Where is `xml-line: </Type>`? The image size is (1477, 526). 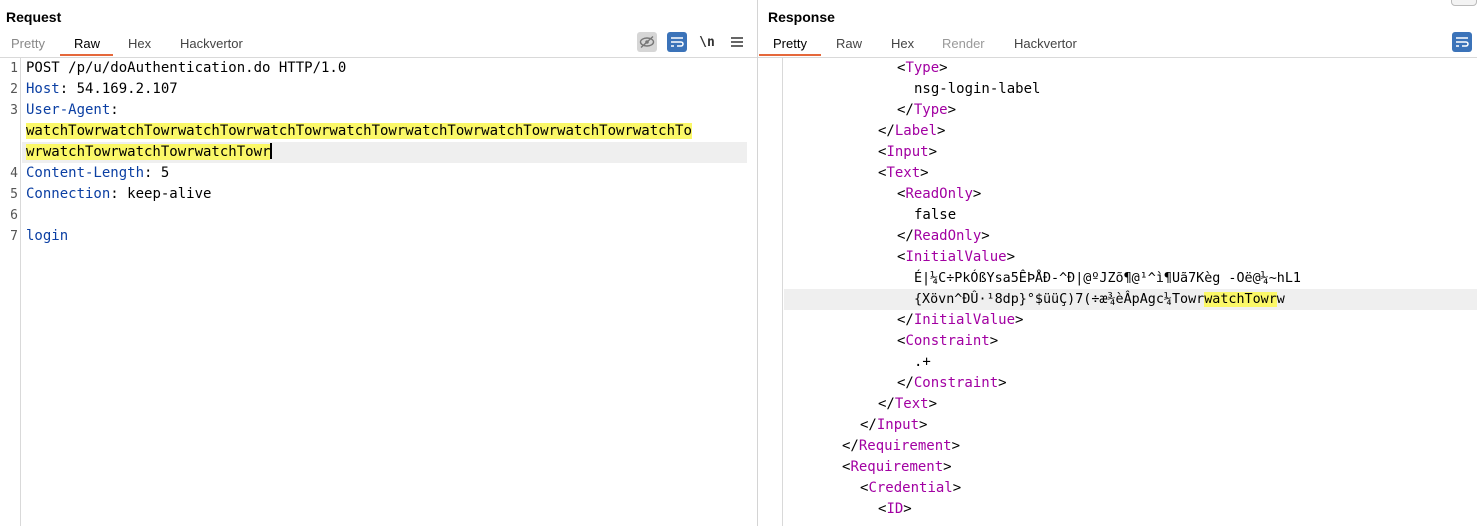
xml-line: </Type> is located at coordinates (926, 110).